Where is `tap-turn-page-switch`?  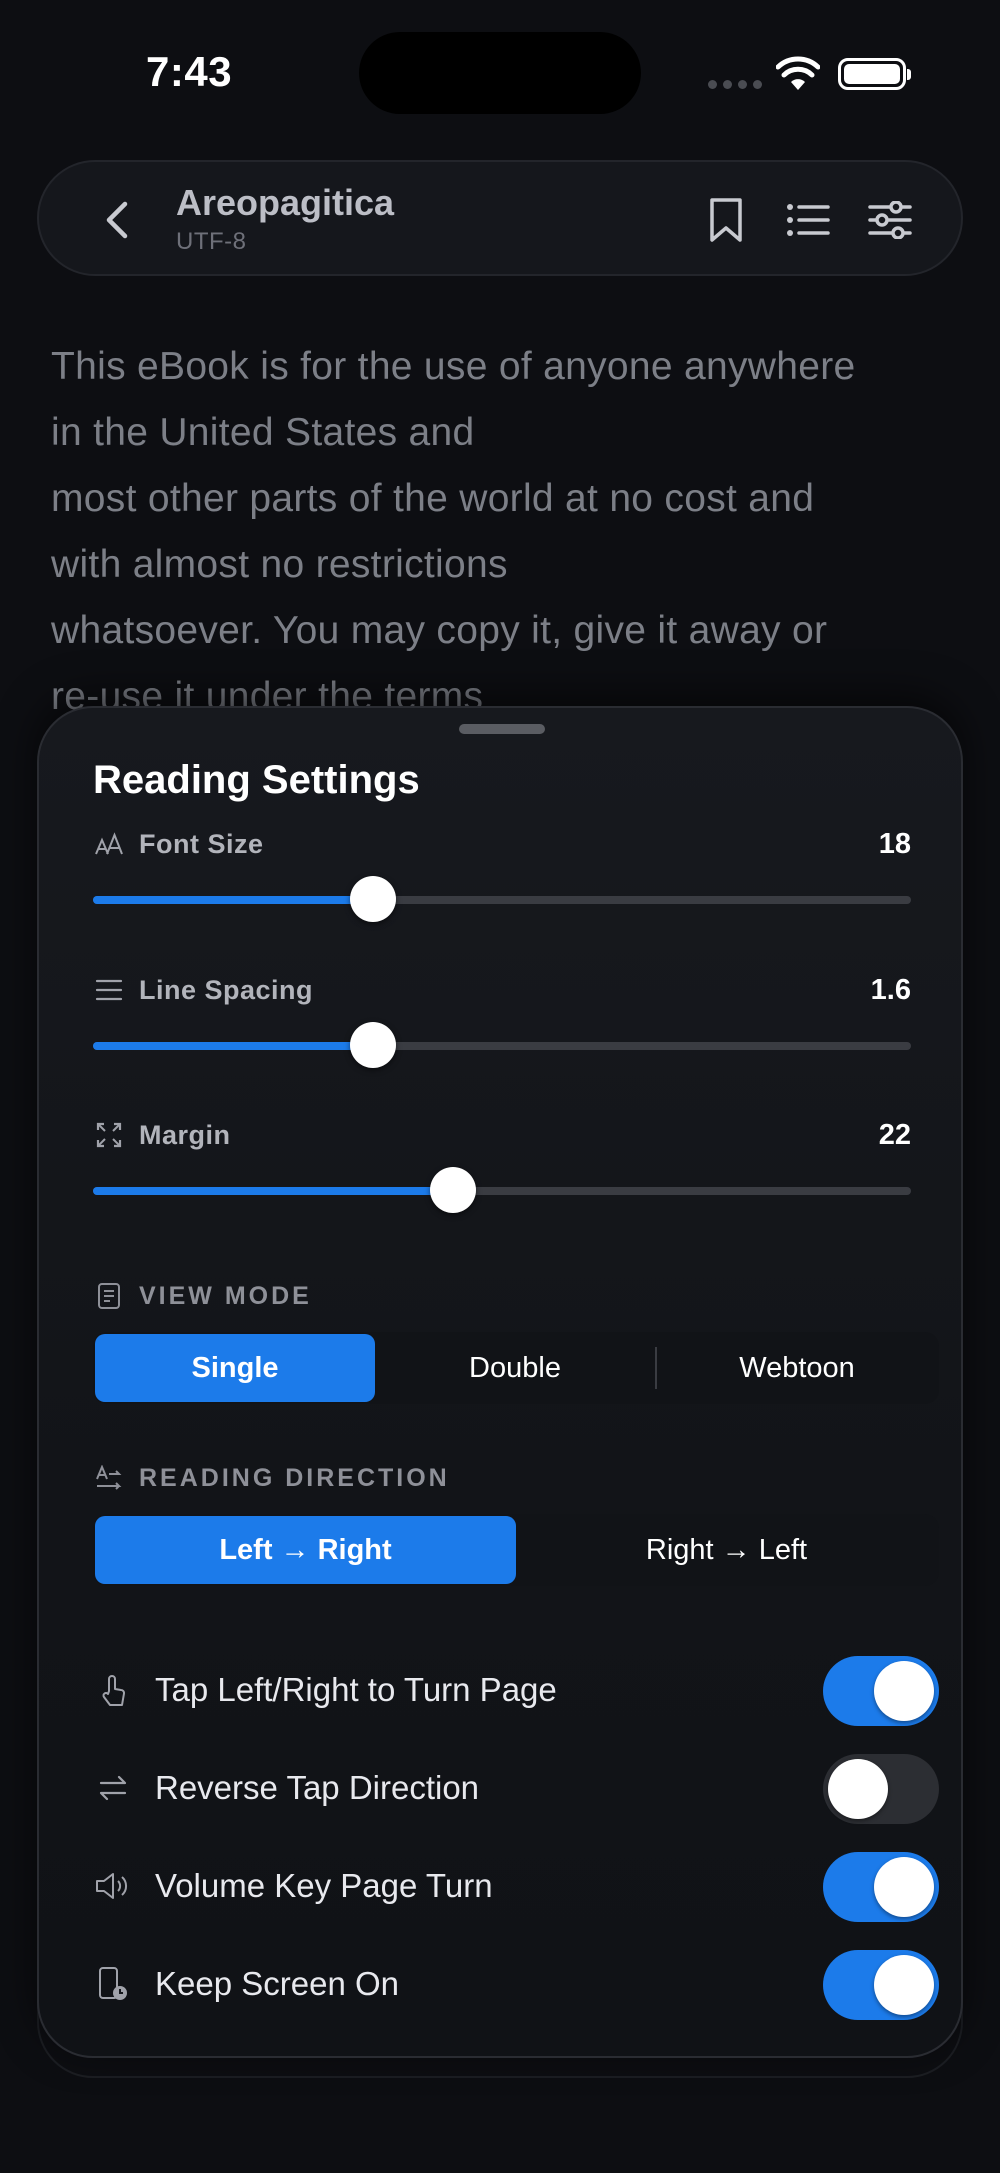
tap-turn-page-switch is located at coordinates (881, 1691).